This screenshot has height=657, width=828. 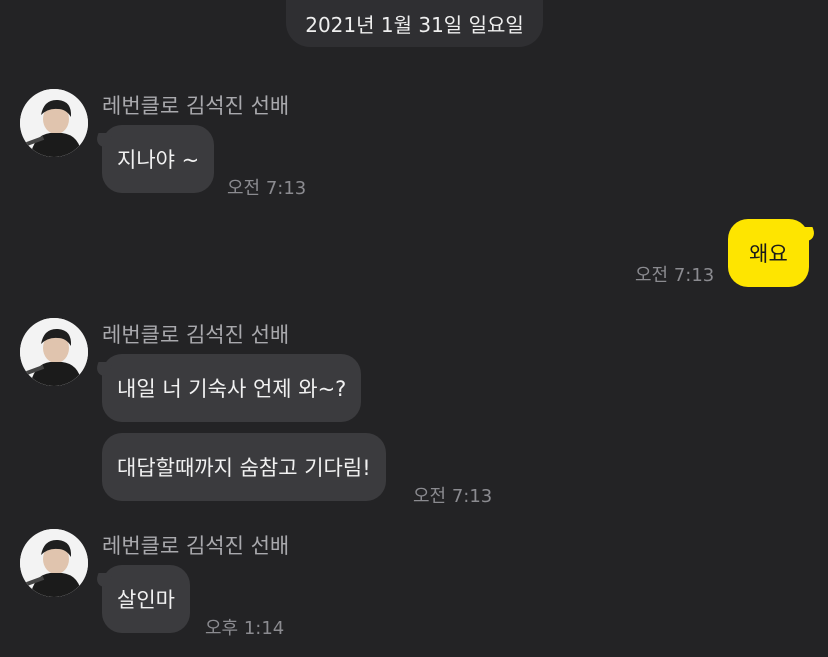 I want to click on message-bubble-outgoing: 왜요, so click(x=768, y=253).